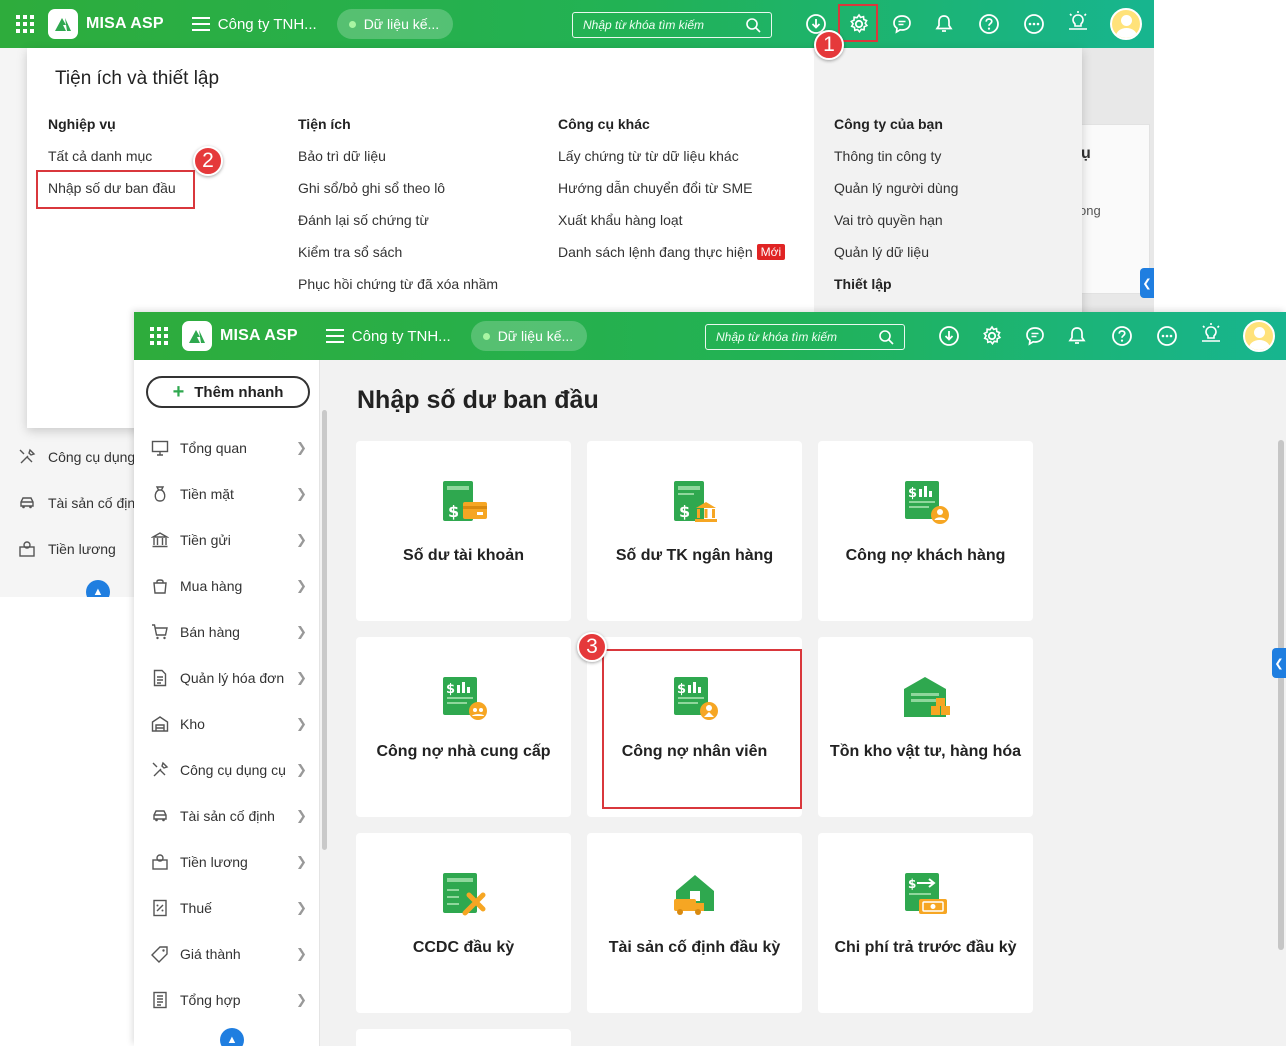 The height and width of the screenshot is (1046, 1286). Describe the element at coordinates (695, 501) in the screenshot. I see `bank-balance-icon: $` at that location.